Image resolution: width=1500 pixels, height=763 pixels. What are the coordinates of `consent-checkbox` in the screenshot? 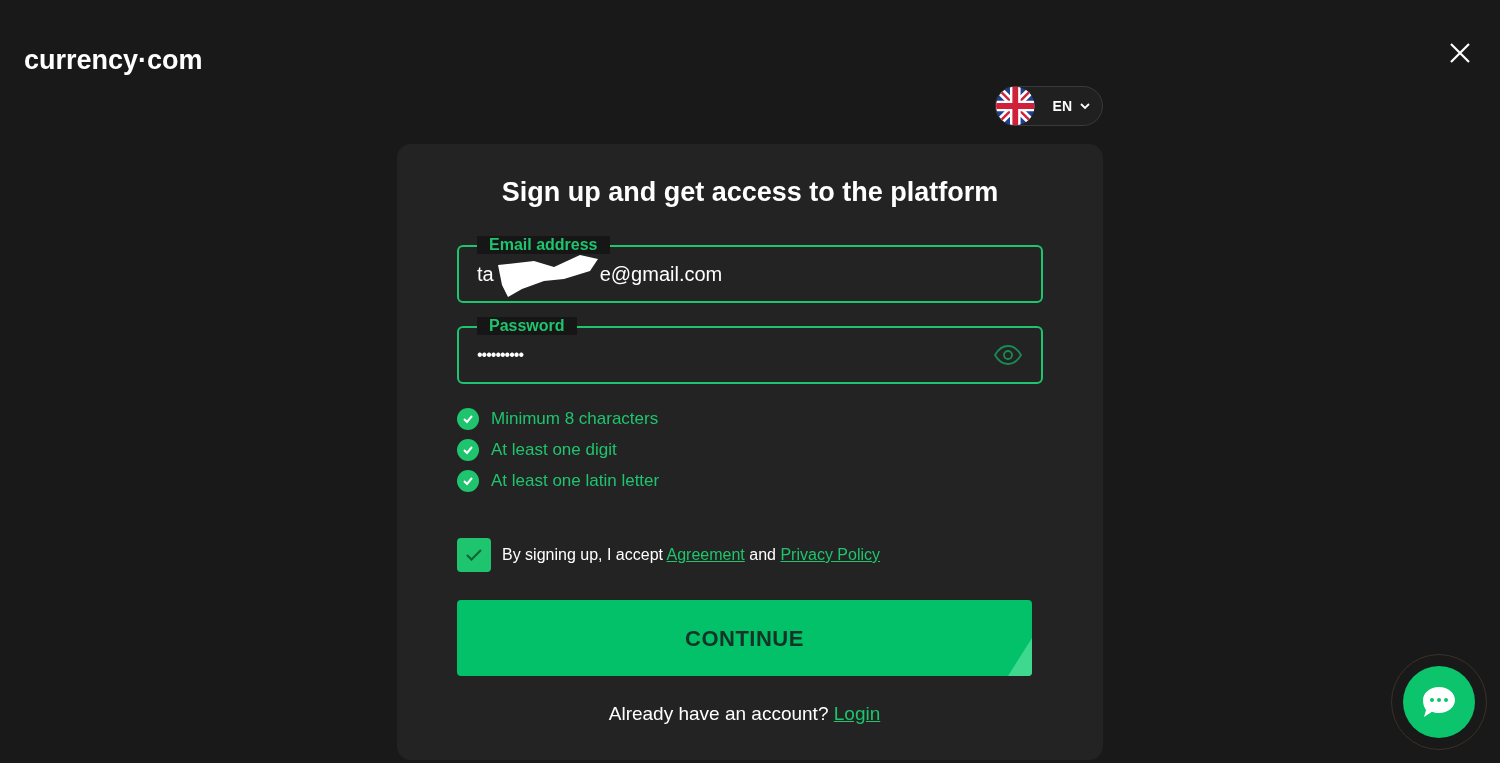 It's located at (474, 555).